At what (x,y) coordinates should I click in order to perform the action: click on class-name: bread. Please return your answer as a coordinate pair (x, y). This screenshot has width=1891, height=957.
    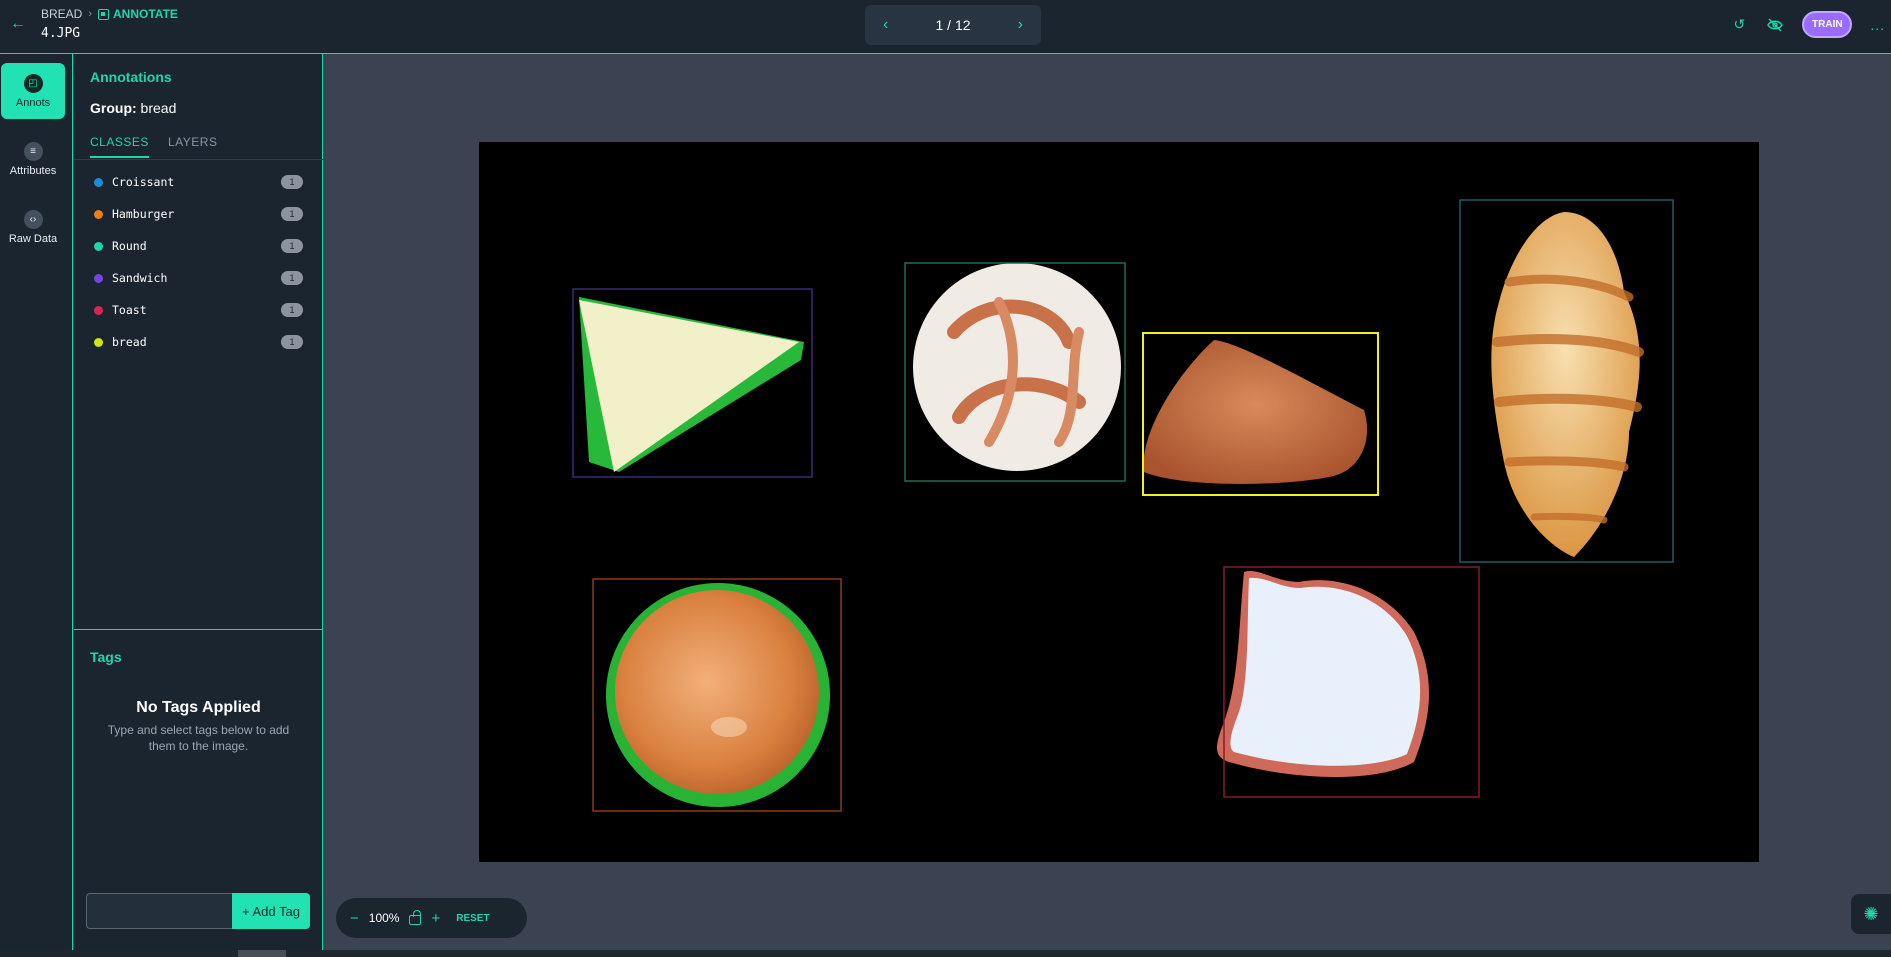
    Looking at the image, I should click on (129, 342).